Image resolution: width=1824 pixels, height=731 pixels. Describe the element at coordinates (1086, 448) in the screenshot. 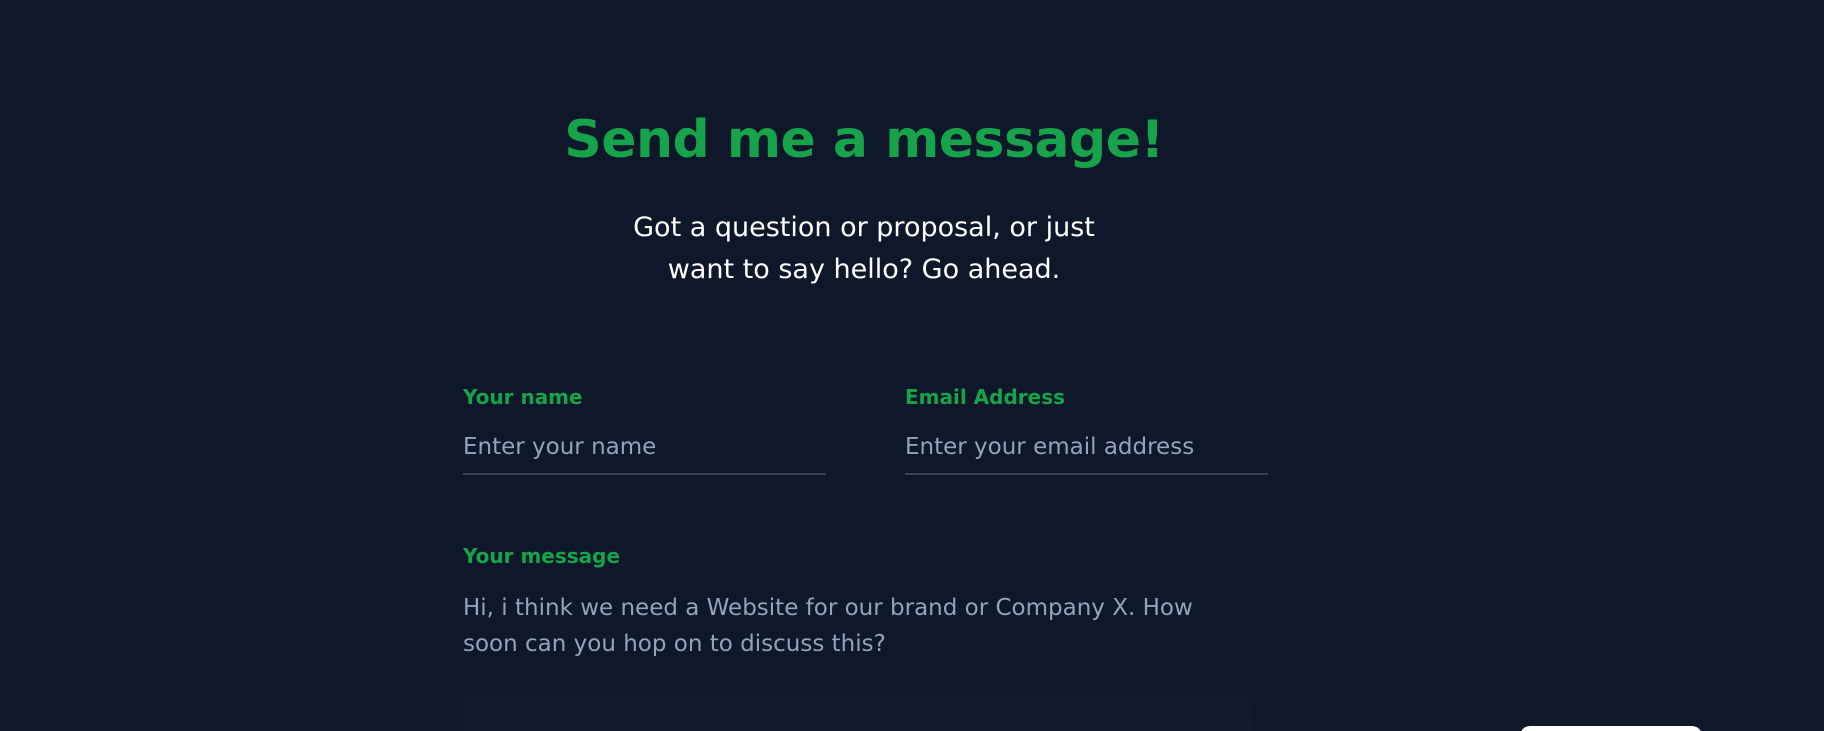

I see `email-input` at that location.